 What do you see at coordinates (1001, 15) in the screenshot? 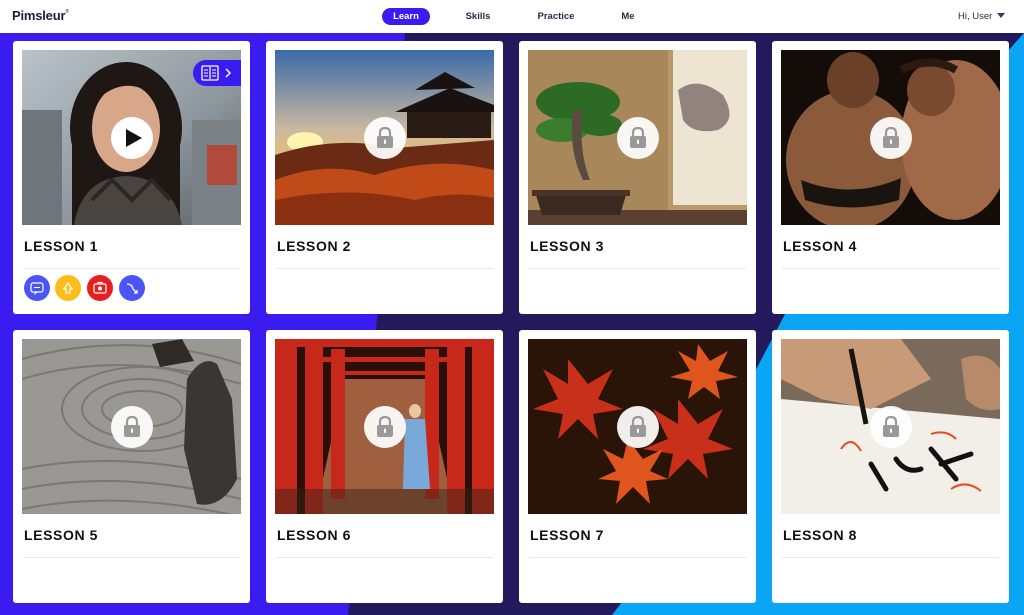
I see `caret-down-icon` at bounding box center [1001, 15].